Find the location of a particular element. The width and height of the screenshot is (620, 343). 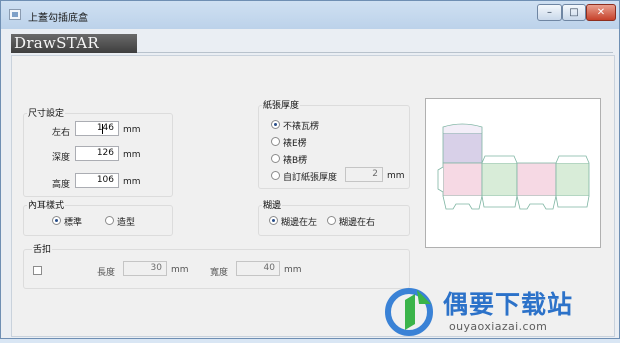

width-label: 左右 is located at coordinates (61, 133).